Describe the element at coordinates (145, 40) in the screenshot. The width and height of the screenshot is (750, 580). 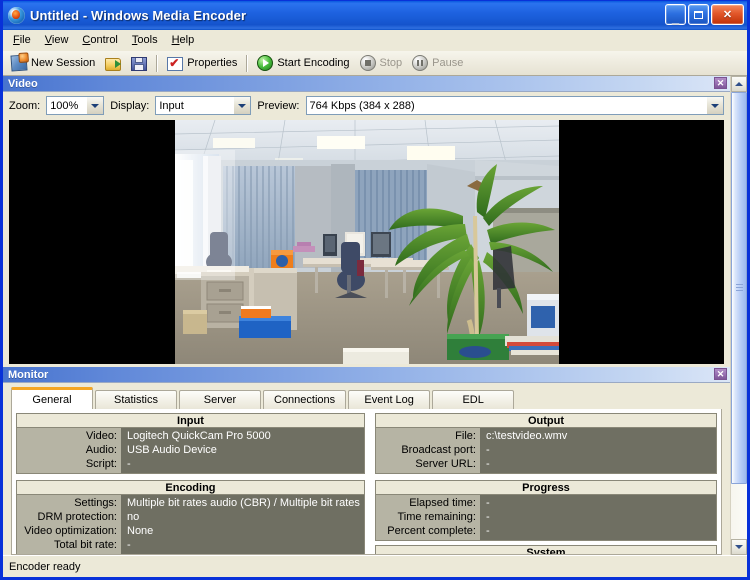
I see `menu-tools: Tools` at that location.